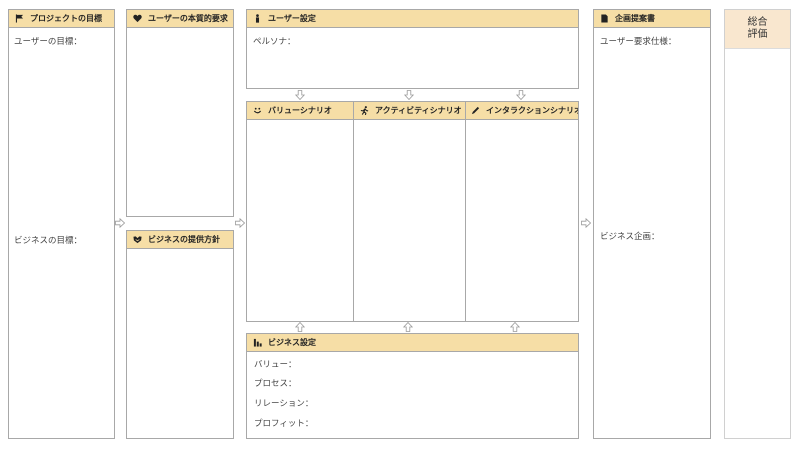  I want to click on heart-icon, so click(137, 19).